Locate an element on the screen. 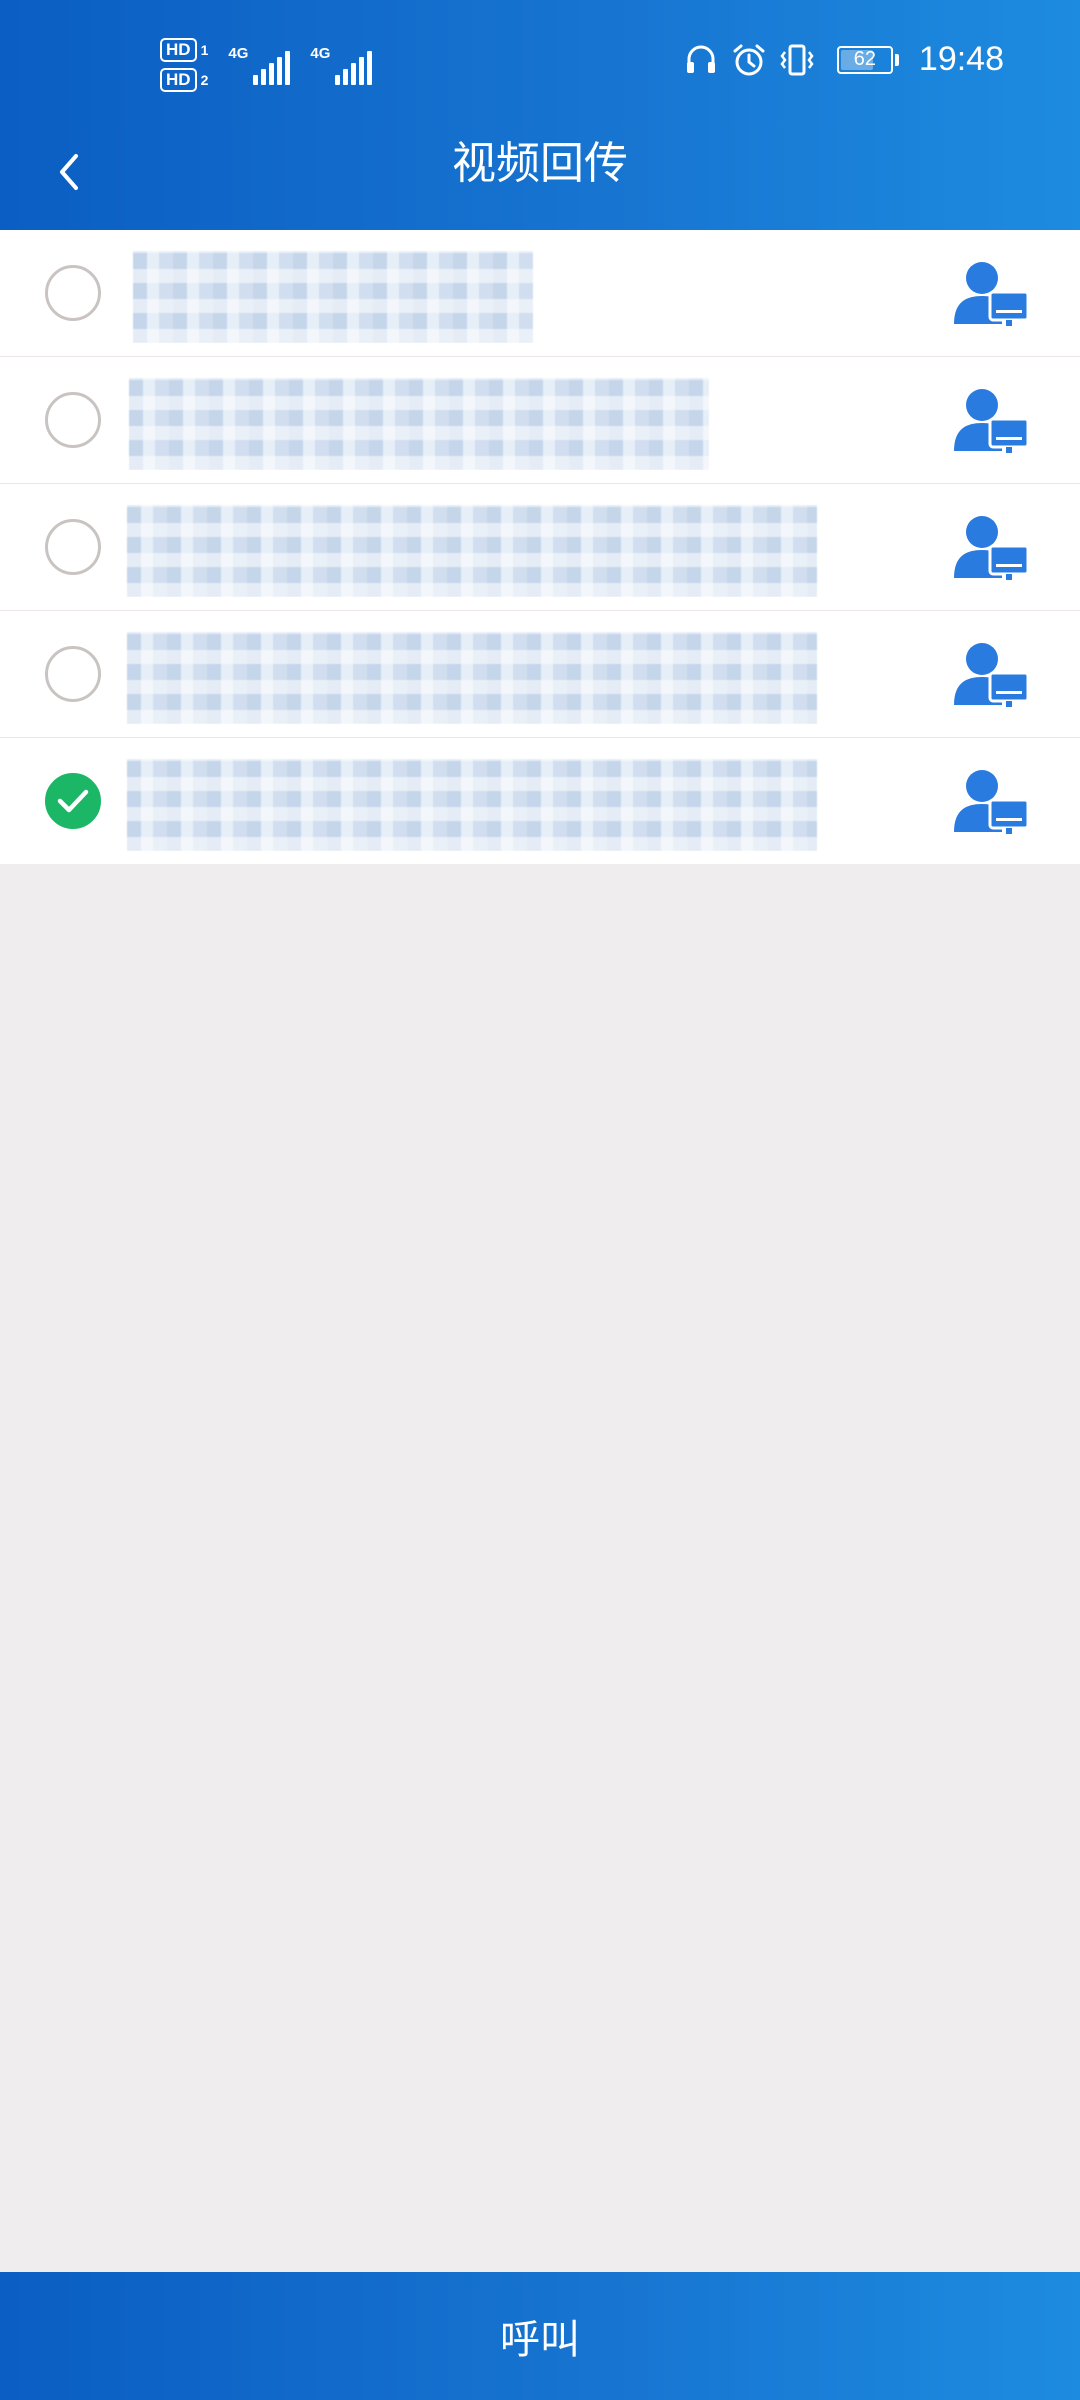  checkmark-icon is located at coordinates (73, 801).